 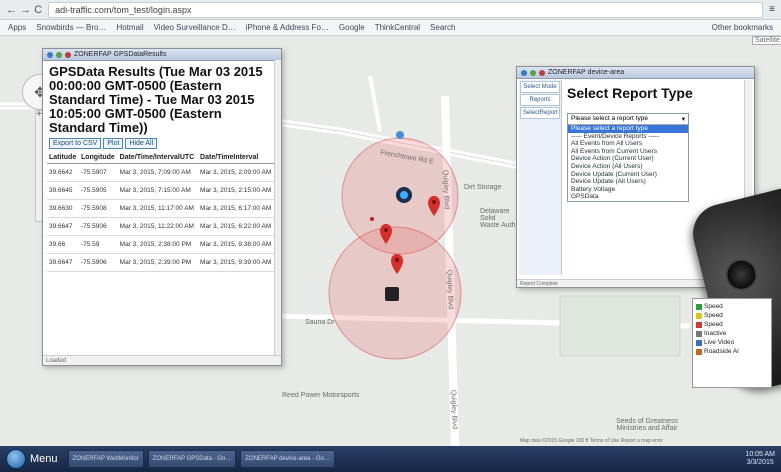 I want to click on table-cell: Mar 3, 2015, 7:15:00 AM, so click(x=158, y=190).